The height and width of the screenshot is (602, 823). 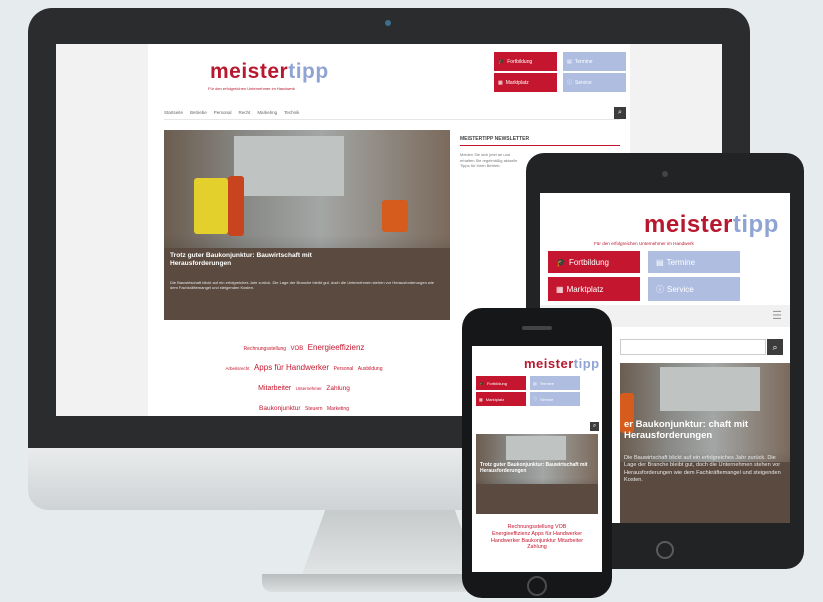 I want to click on tag-link: Energieeffizienz, so click(x=336, y=347).